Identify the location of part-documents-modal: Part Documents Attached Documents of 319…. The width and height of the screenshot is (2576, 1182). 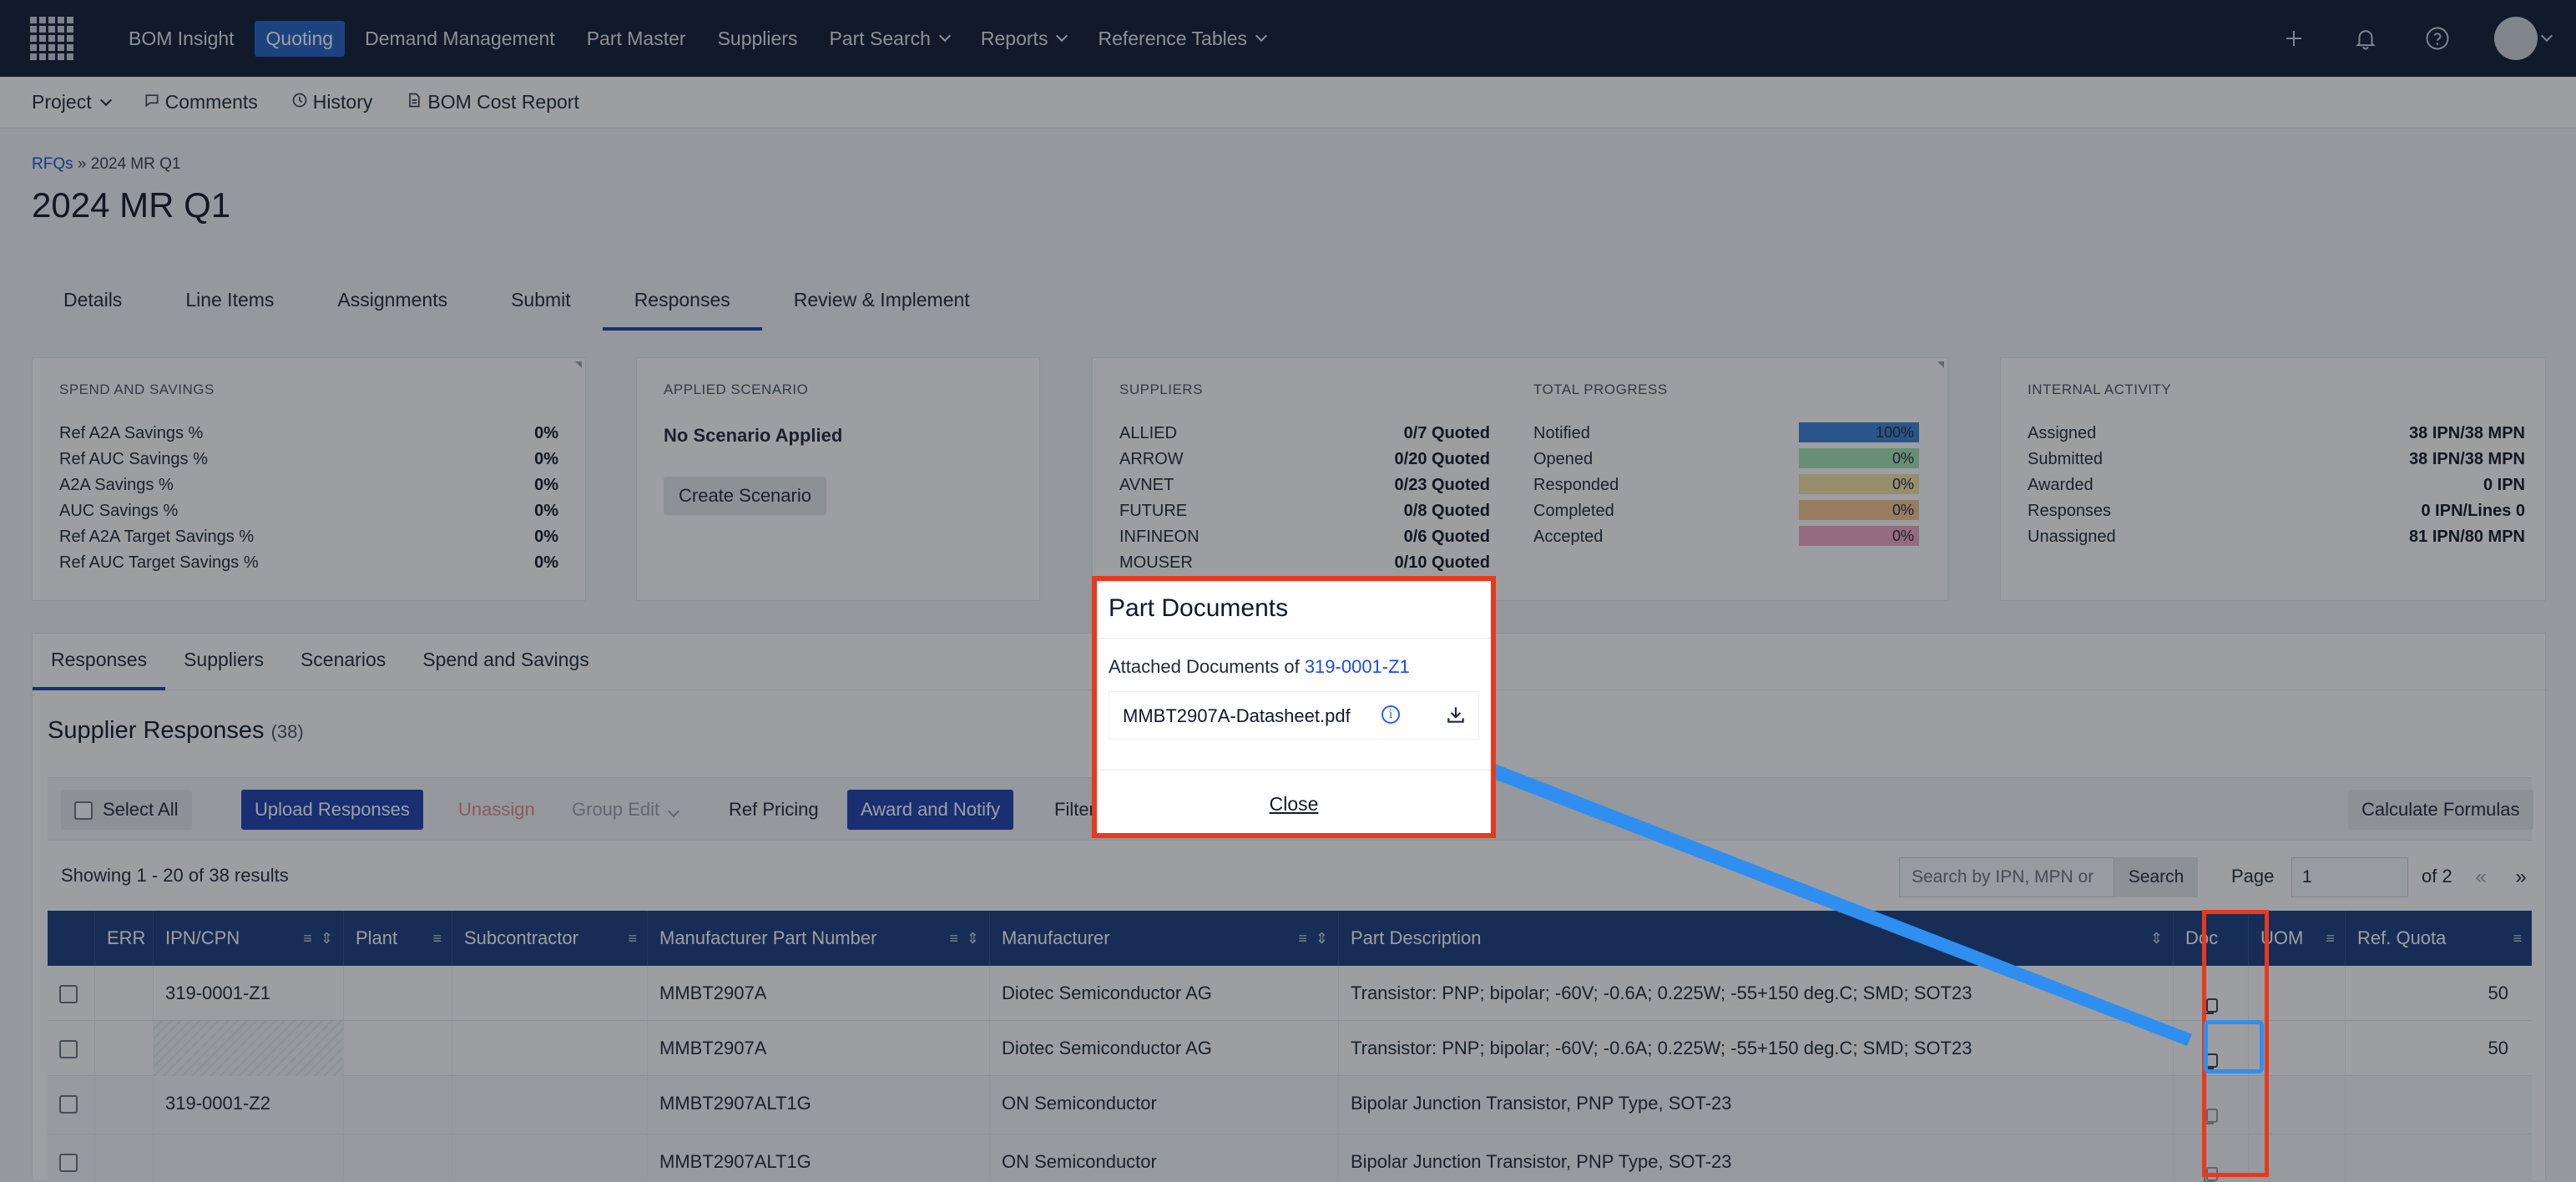
(1294, 707).